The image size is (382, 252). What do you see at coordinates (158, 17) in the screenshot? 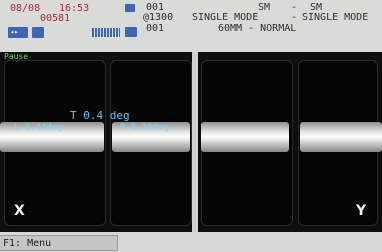
I see `program-number-b: @1300` at bounding box center [158, 17].